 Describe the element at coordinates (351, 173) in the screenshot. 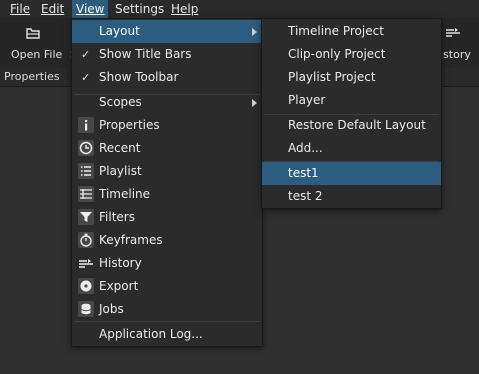

I see `menu-item-layout-test1: test1` at that location.